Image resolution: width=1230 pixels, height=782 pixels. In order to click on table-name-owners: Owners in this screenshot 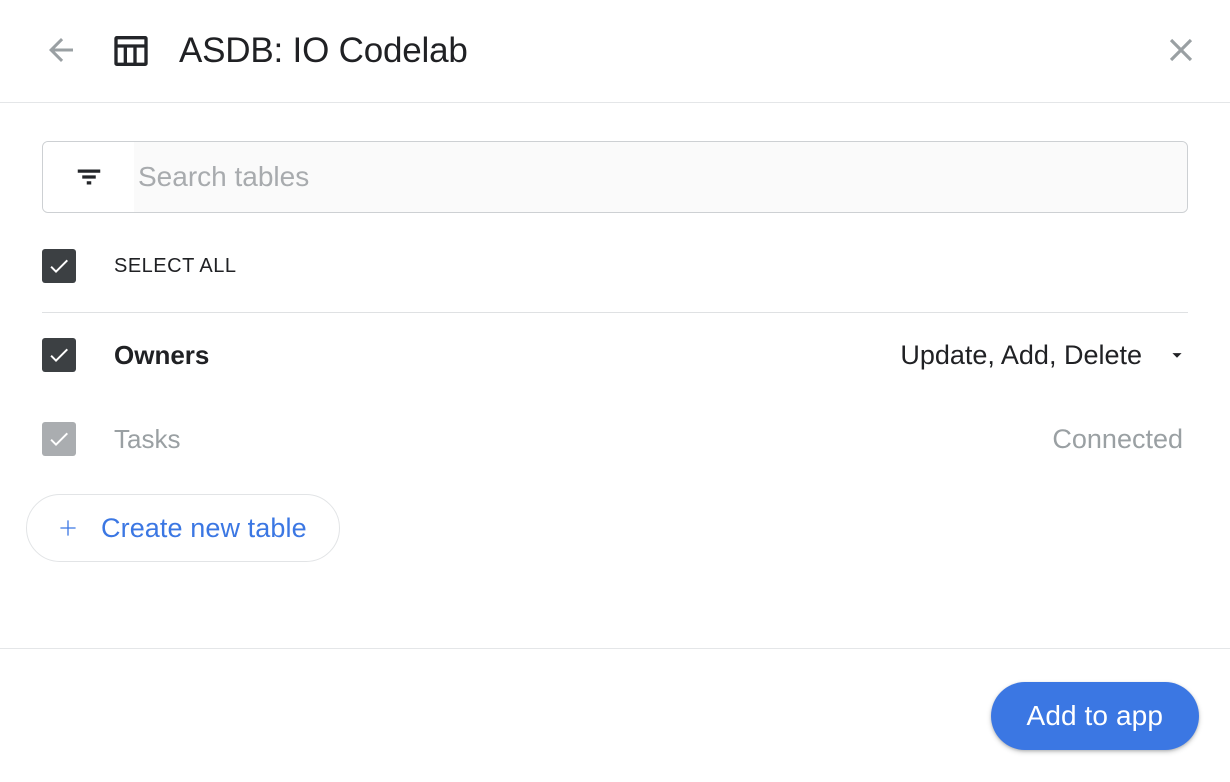, I will do `click(162, 354)`.